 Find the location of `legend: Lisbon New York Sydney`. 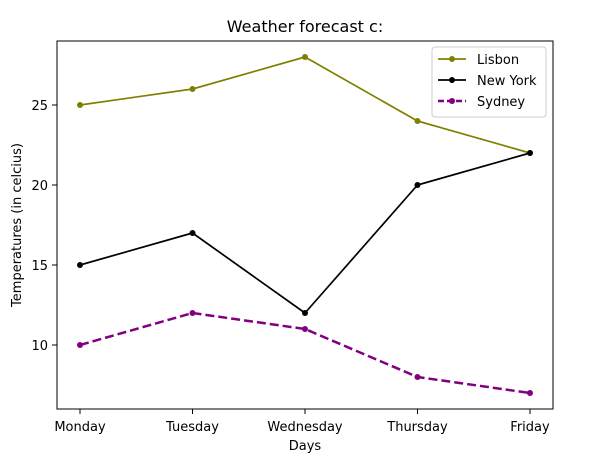

legend: Lisbon New York Sydney is located at coordinates (489, 82).